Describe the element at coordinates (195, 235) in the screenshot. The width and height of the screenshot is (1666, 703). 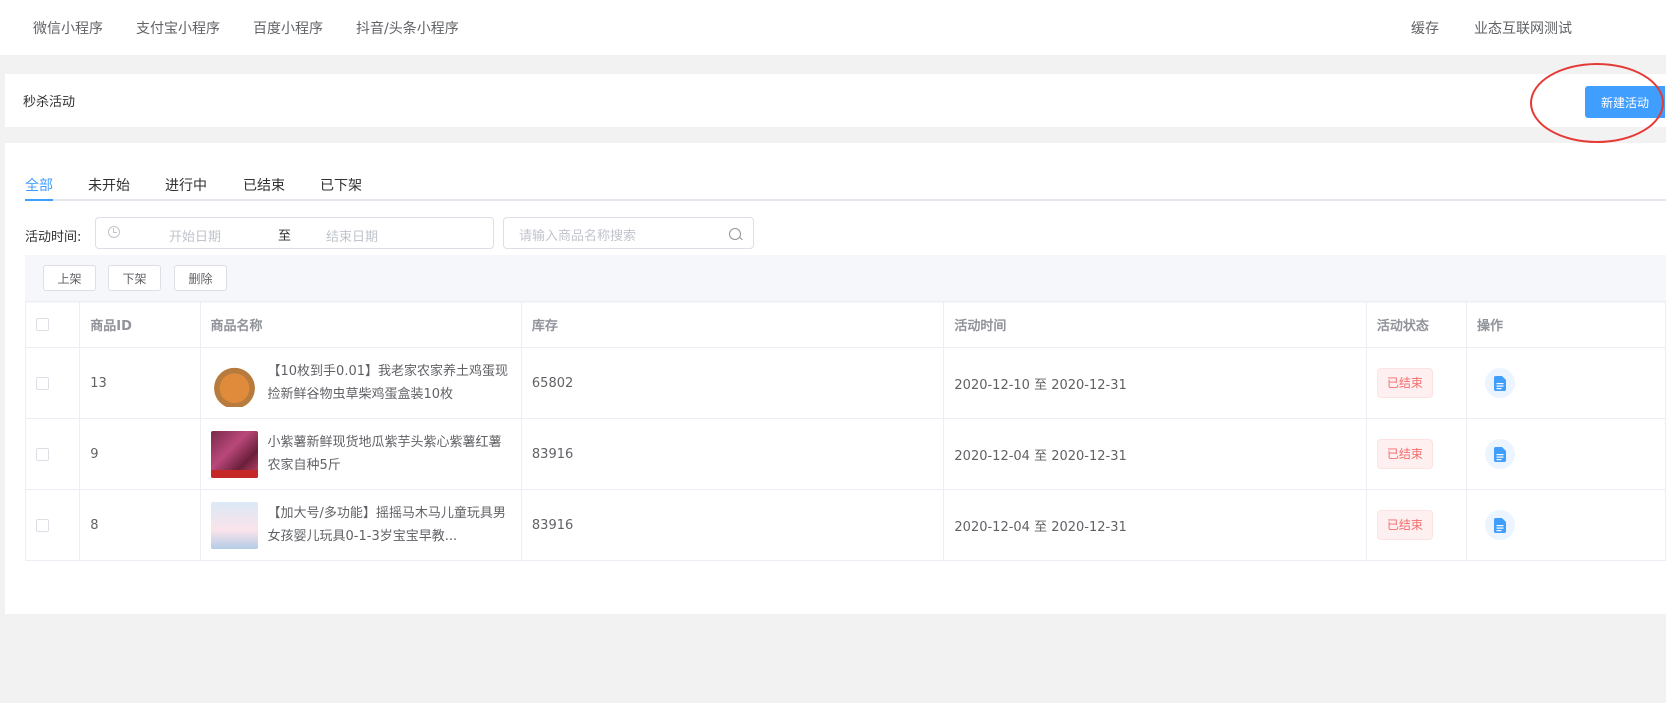
I see `start-date-input: 开始日期` at that location.